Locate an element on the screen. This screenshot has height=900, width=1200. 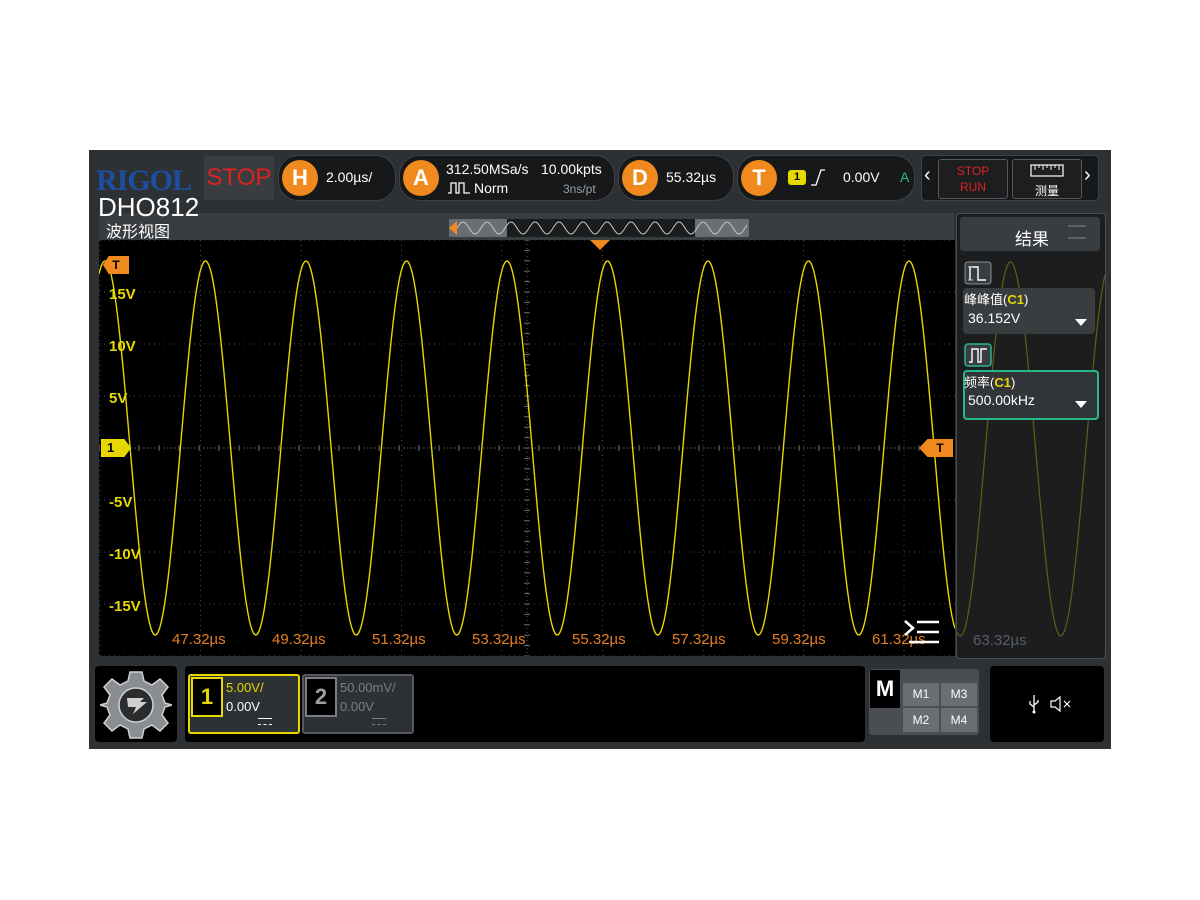
channel1-card: 1 5.00V/ 0.00V is located at coordinates (244, 704).